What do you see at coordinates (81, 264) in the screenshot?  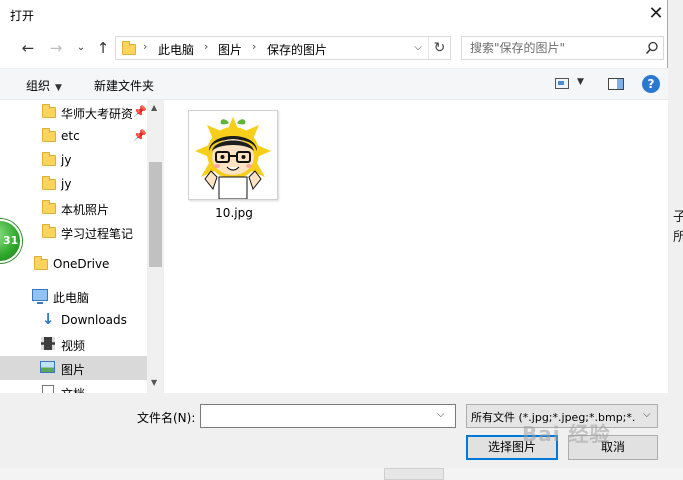 I see `sidebar-item-label: OneDrive` at bounding box center [81, 264].